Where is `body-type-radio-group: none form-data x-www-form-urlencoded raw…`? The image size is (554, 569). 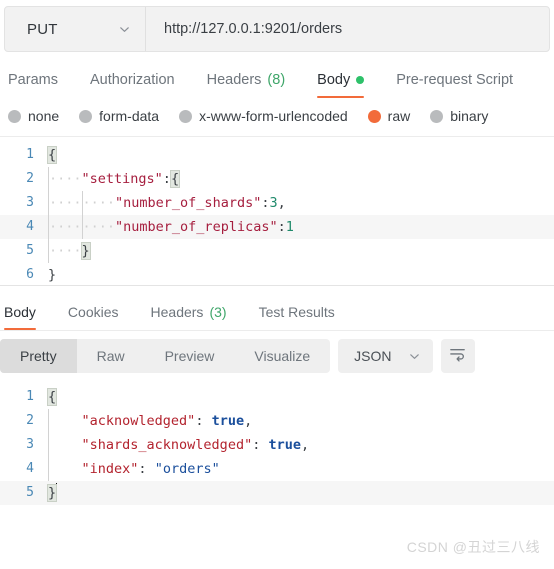 body-type-radio-group: none form-data x-www-form-urlencoded raw… is located at coordinates (277, 117).